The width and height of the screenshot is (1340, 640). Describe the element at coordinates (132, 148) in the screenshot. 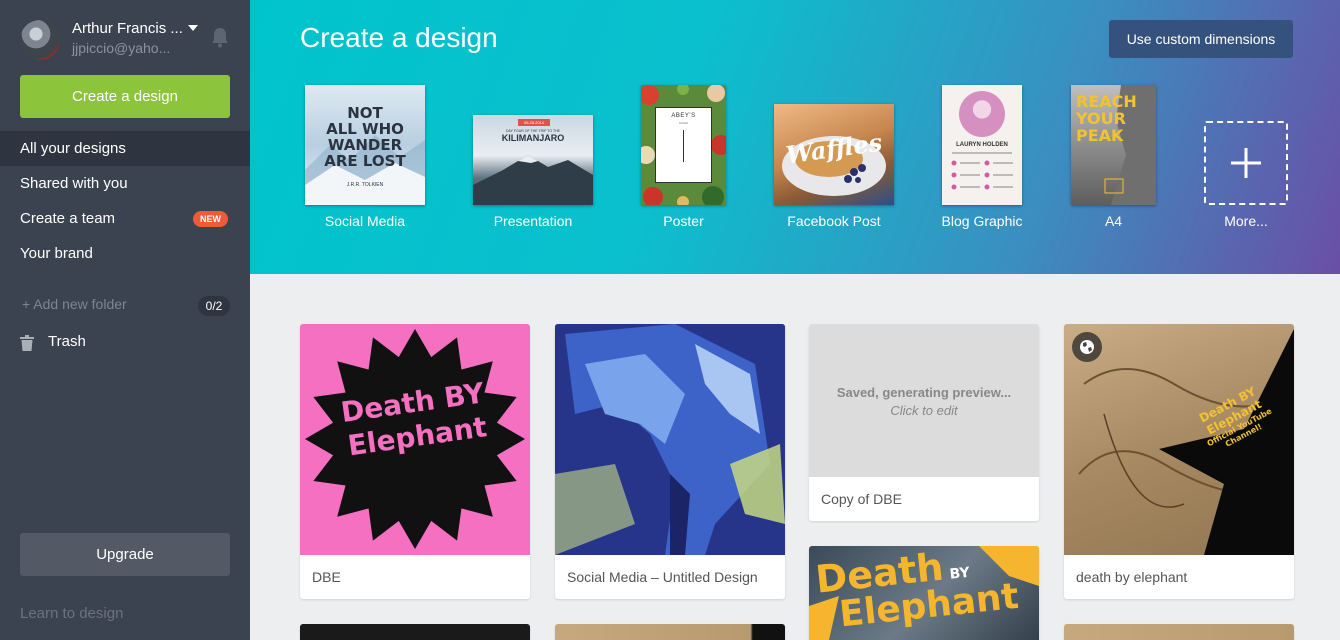

I see `sidebar-item-all-designs: All your designs` at that location.